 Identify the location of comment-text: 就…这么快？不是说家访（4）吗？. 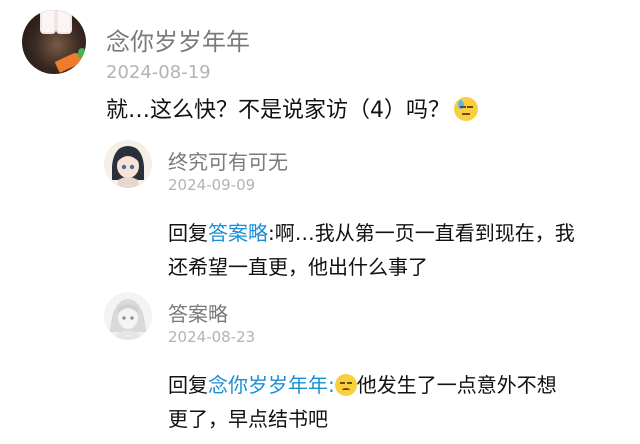
(292, 108).